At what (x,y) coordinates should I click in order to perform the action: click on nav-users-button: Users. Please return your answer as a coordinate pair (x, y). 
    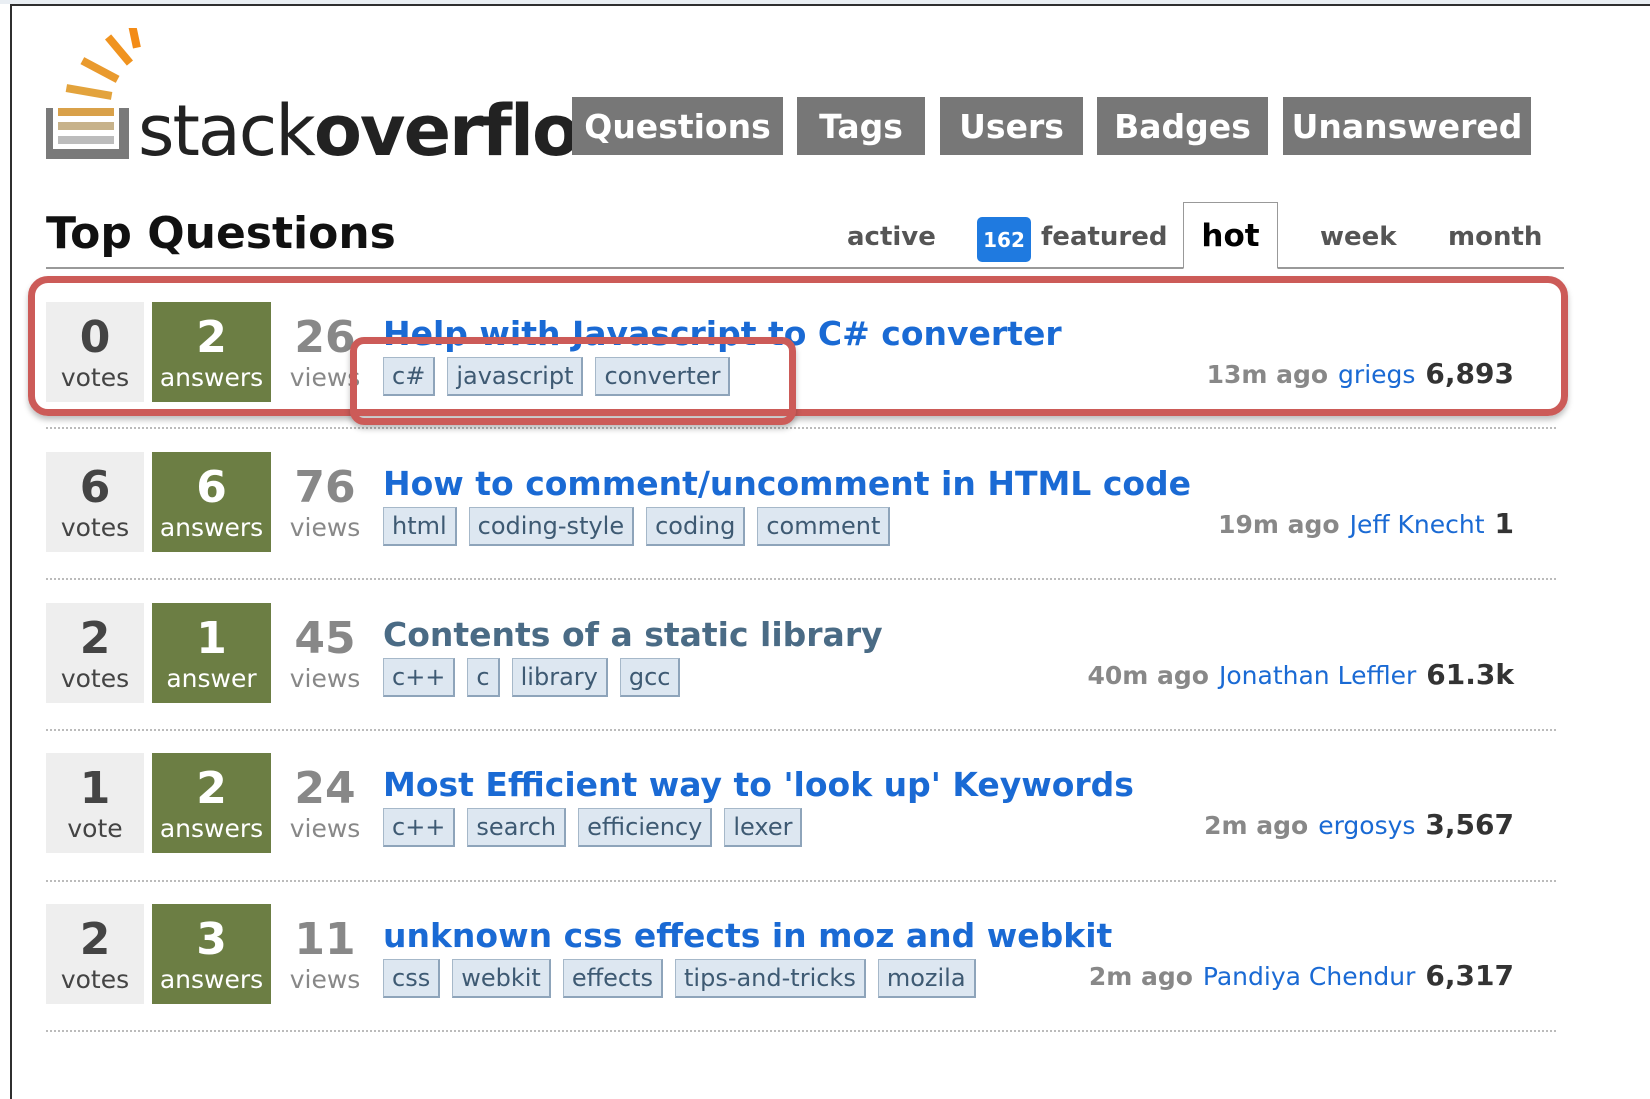
    Looking at the image, I should click on (1011, 126).